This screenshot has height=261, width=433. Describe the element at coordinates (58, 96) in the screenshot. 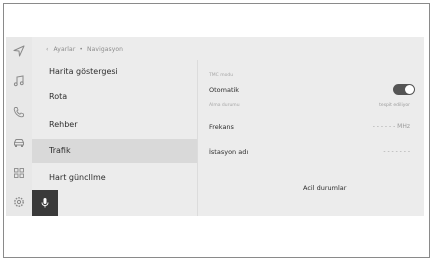

I see `menu-item-label: Rota` at that location.